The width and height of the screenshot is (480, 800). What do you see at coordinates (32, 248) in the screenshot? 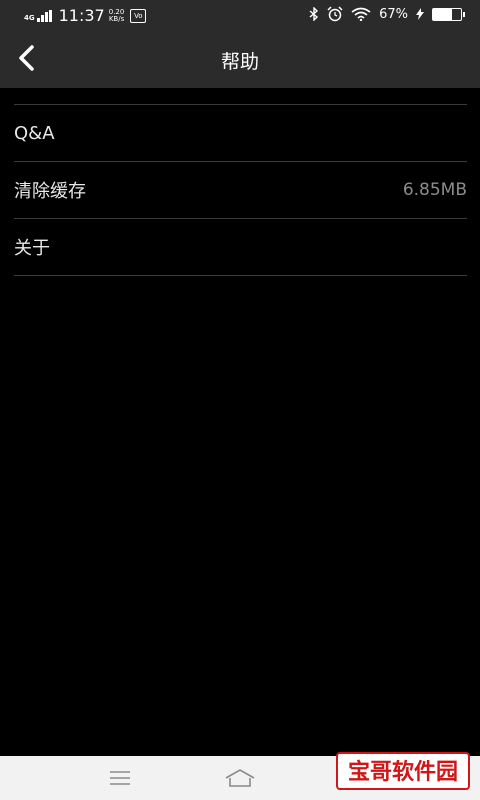
I see `menu-item-label: 关于` at bounding box center [32, 248].